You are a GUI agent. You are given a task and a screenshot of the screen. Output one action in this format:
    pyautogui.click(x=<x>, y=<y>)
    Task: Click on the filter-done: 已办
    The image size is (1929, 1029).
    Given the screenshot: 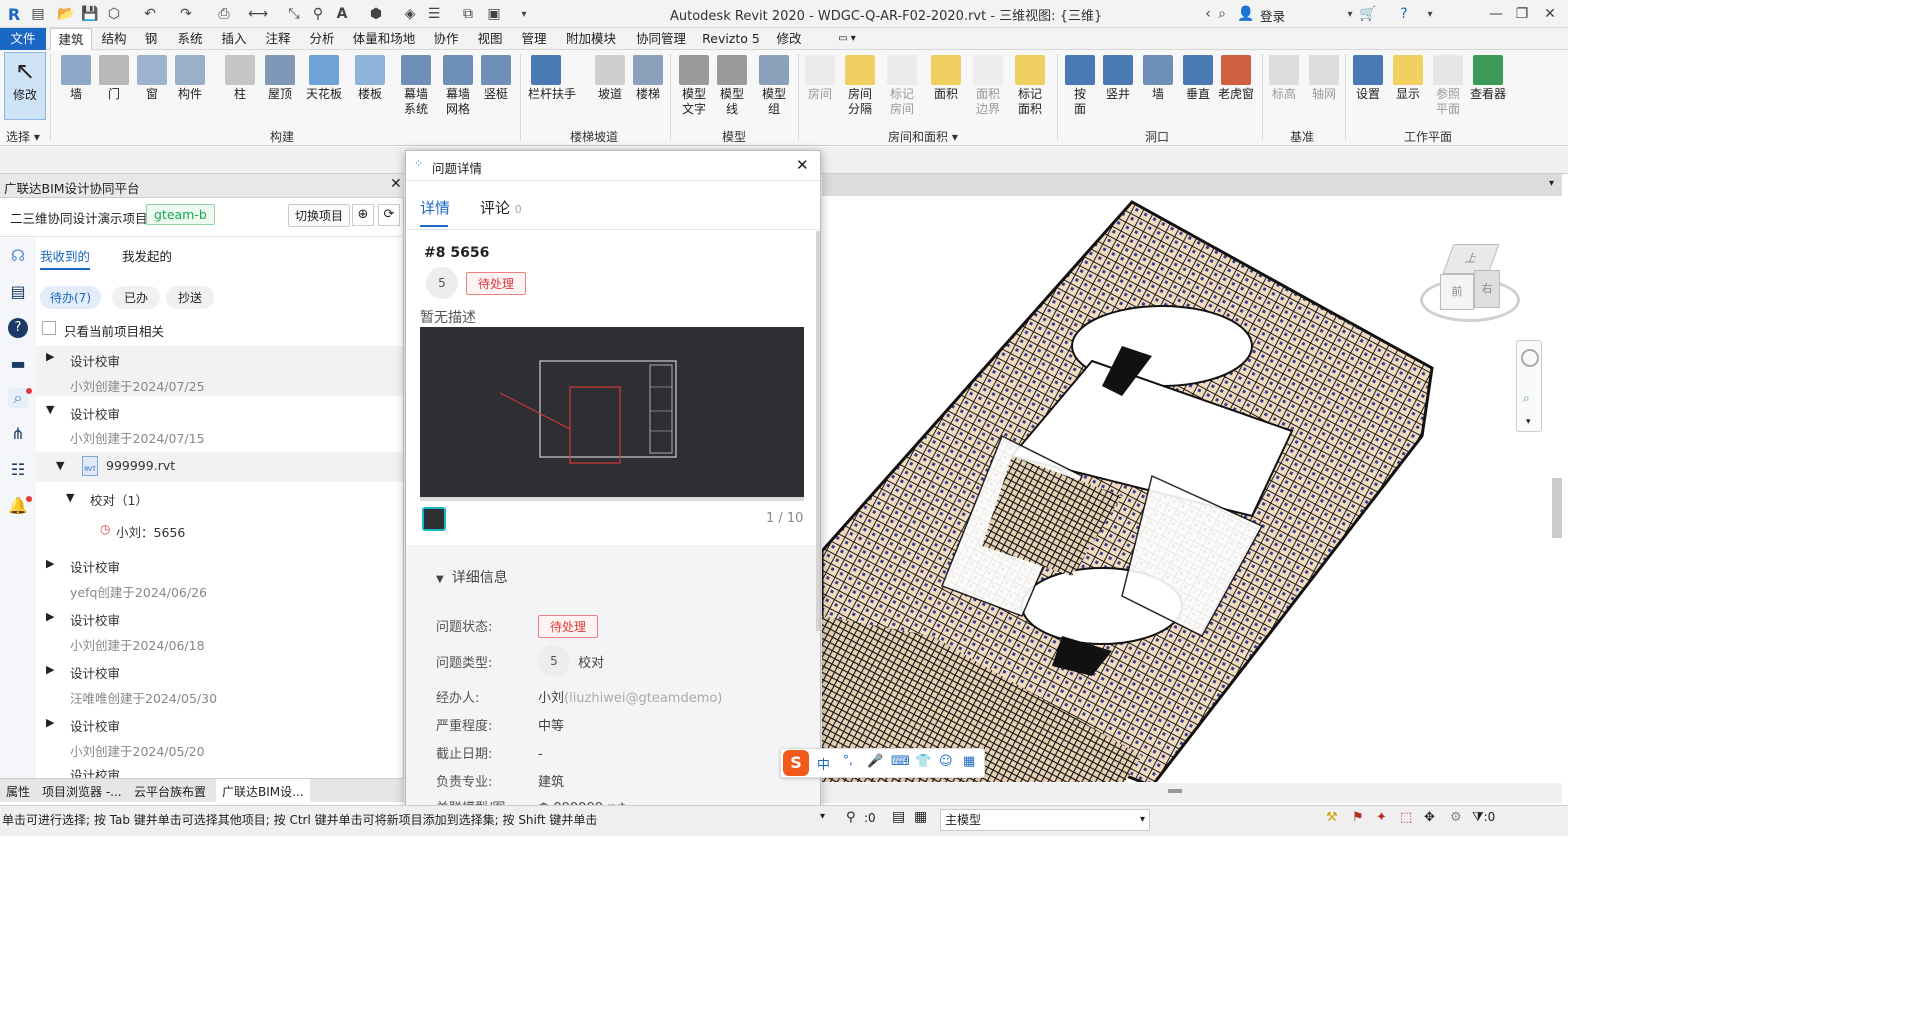 What is the action you would take?
    pyautogui.click(x=136, y=297)
    